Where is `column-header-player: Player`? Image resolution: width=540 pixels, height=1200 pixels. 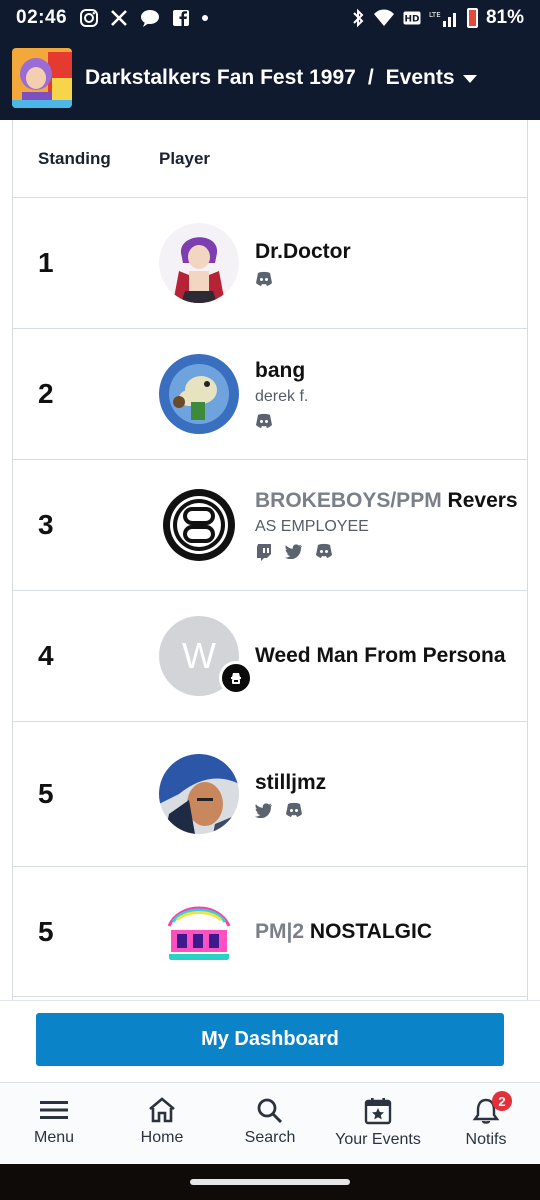 column-header-player: Player is located at coordinates (184, 159).